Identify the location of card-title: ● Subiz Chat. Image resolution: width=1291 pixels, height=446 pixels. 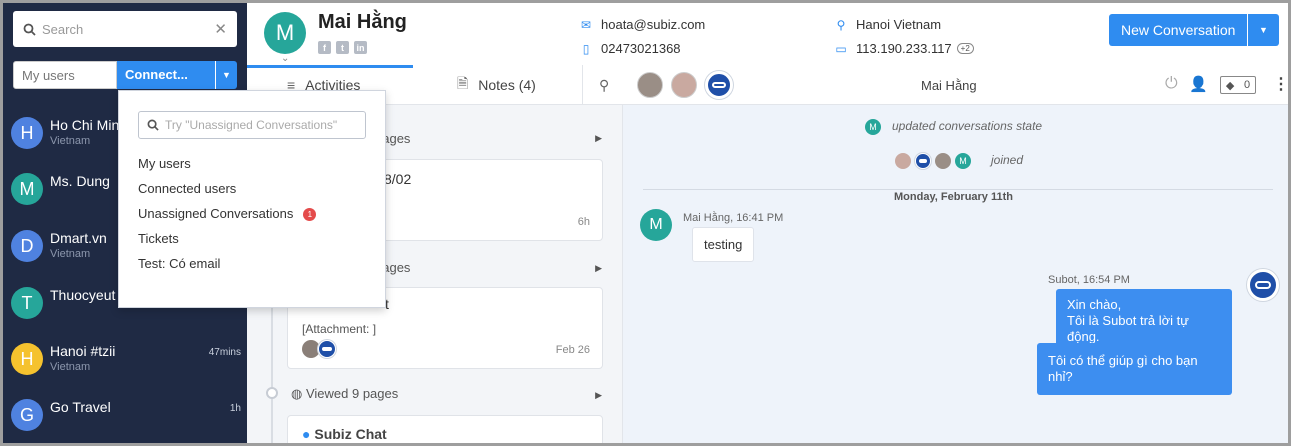
(344, 434).